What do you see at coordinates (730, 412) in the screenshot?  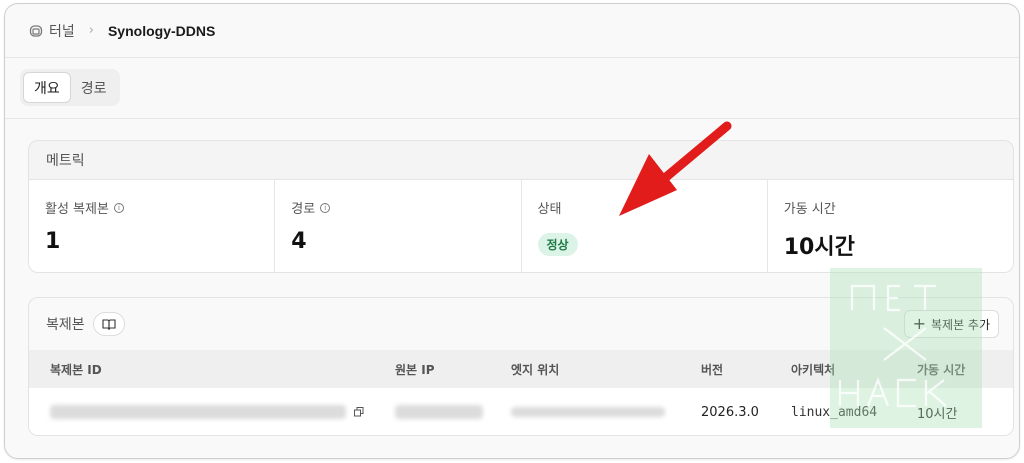 I see `version-cell: 2026.3.0` at bounding box center [730, 412].